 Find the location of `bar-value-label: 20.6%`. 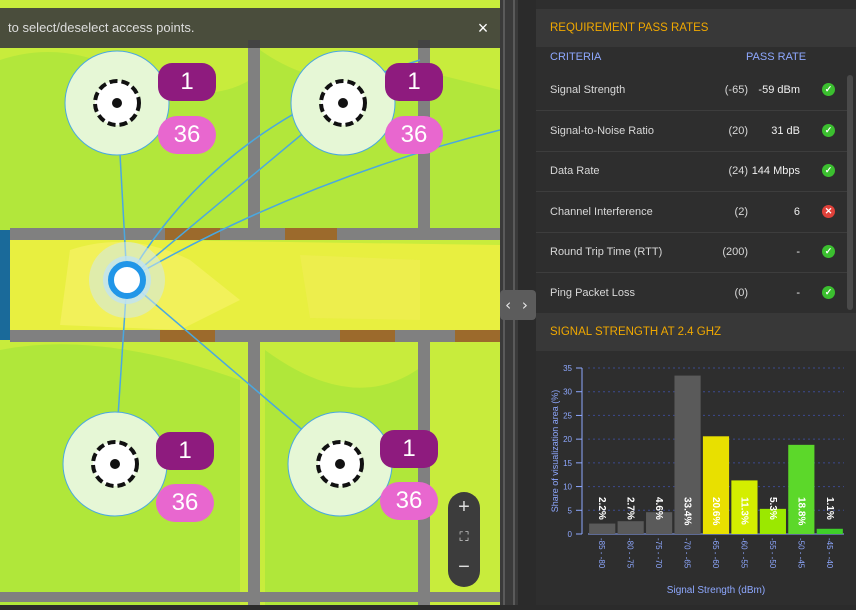

bar-value-label: 20.6% is located at coordinates (715, 511).